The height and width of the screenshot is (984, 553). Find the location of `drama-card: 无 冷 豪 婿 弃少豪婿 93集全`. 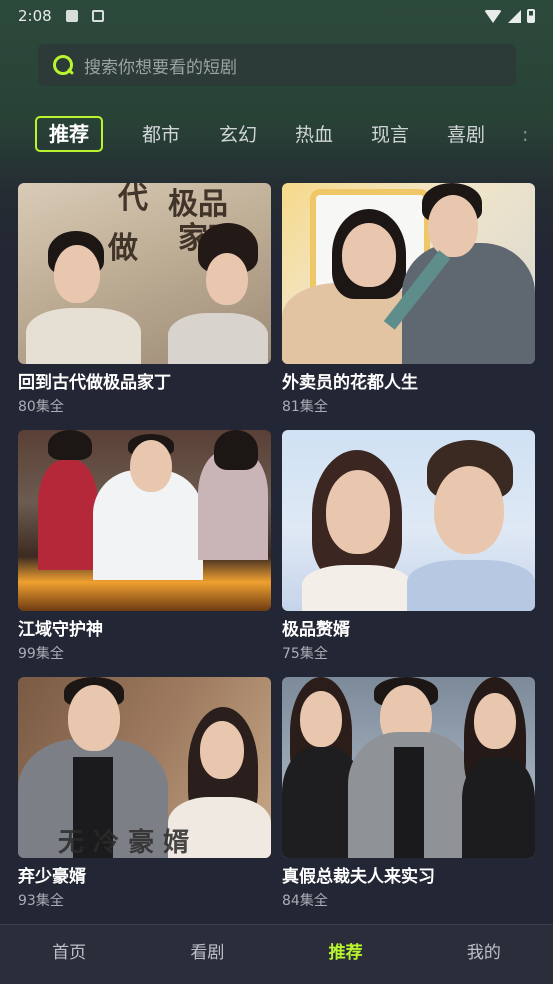

drama-card: 无 冷 豪 婿 弃少豪婿 93集全 is located at coordinates (144, 793).